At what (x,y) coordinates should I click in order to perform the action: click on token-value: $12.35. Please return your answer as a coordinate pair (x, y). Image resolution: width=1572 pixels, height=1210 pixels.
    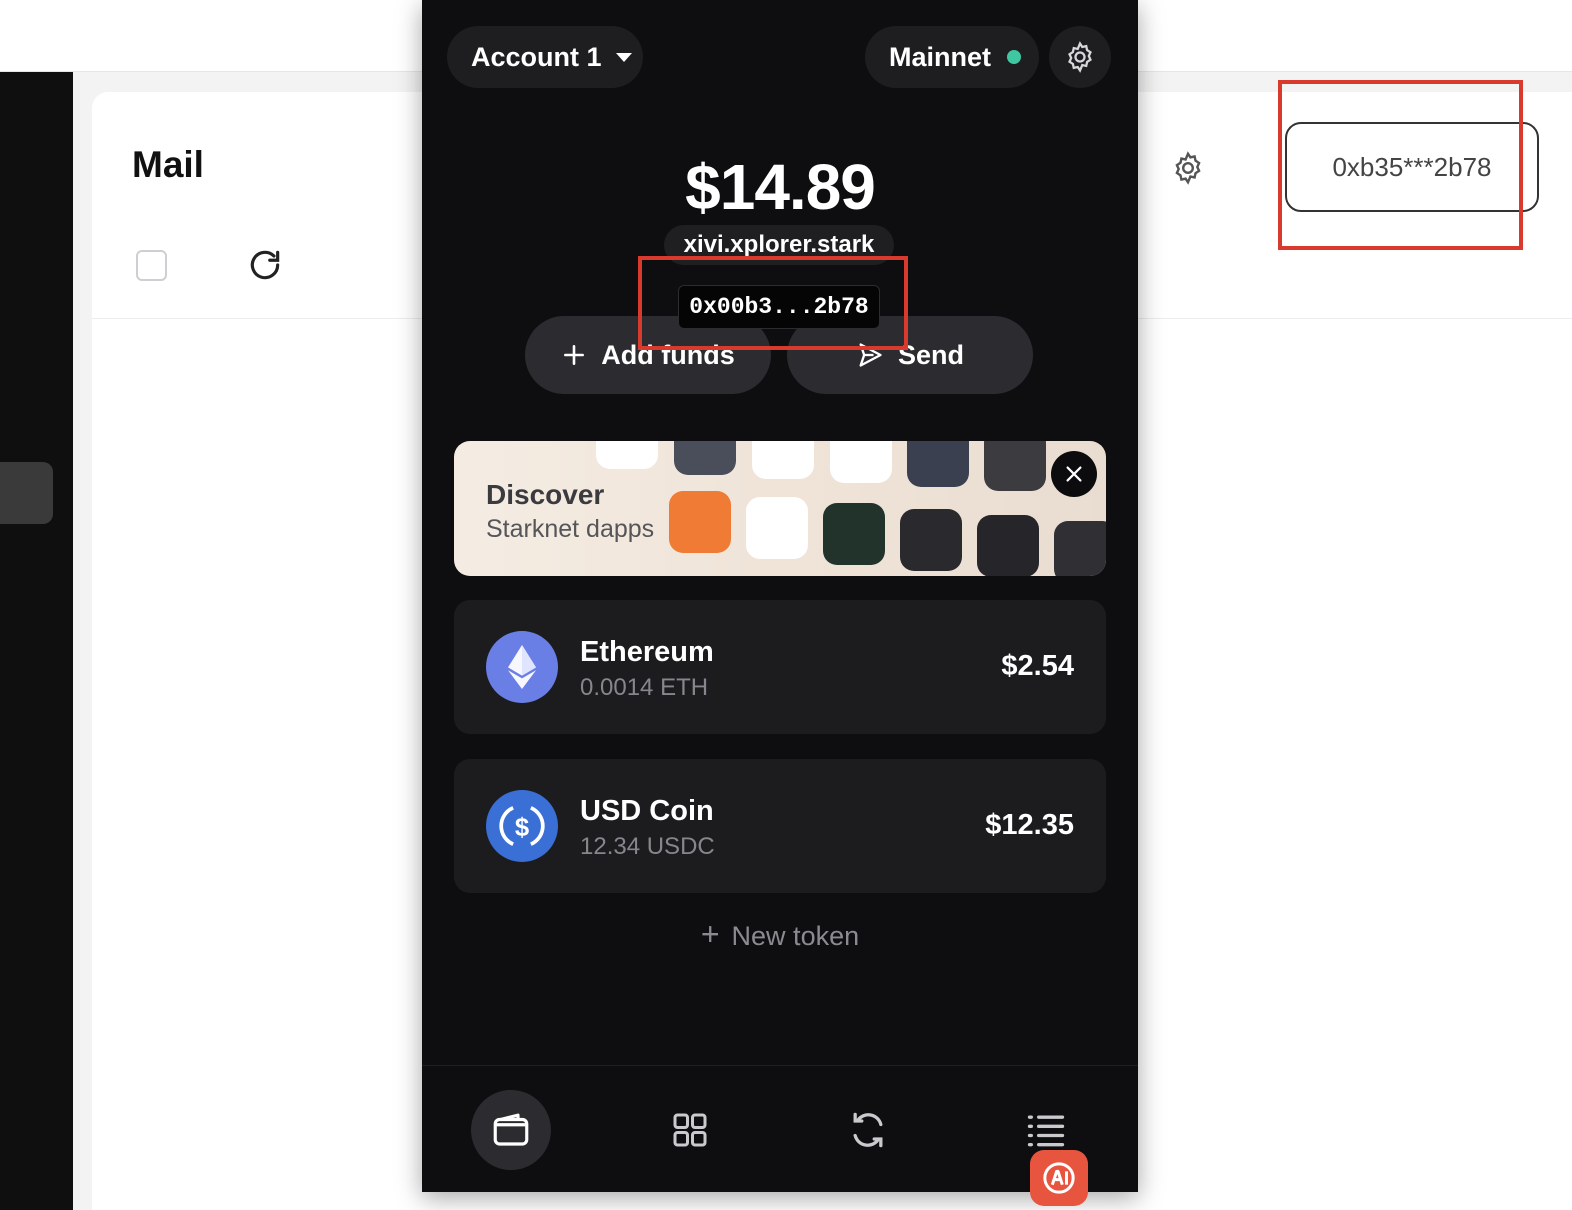
    Looking at the image, I should click on (1029, 825).